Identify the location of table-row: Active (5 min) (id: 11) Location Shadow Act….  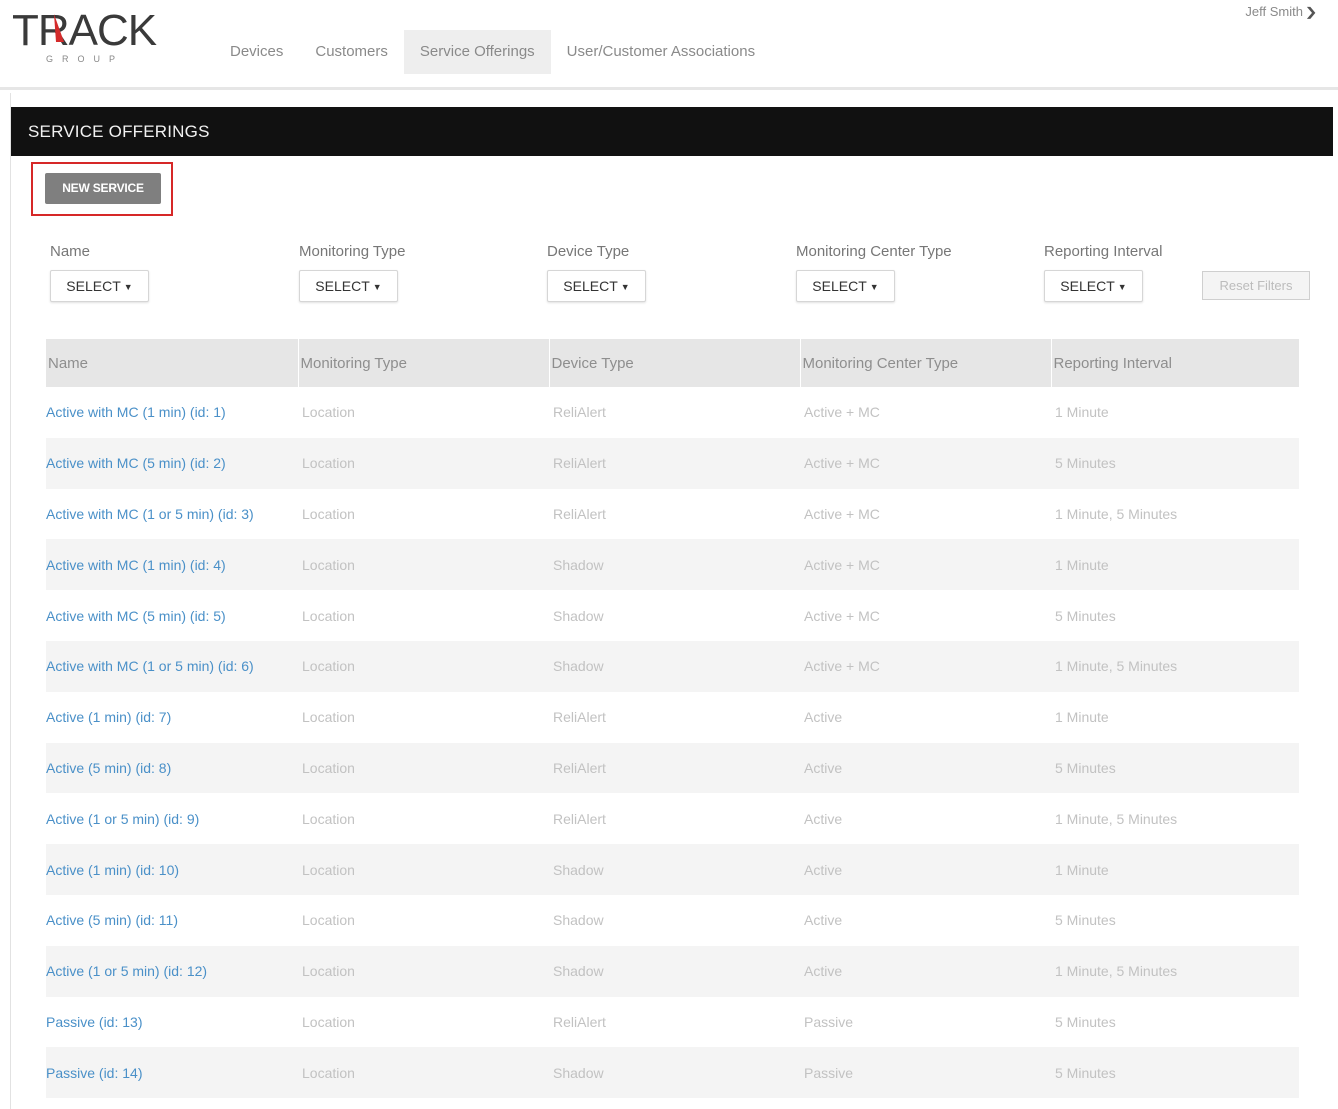
(672, 920).